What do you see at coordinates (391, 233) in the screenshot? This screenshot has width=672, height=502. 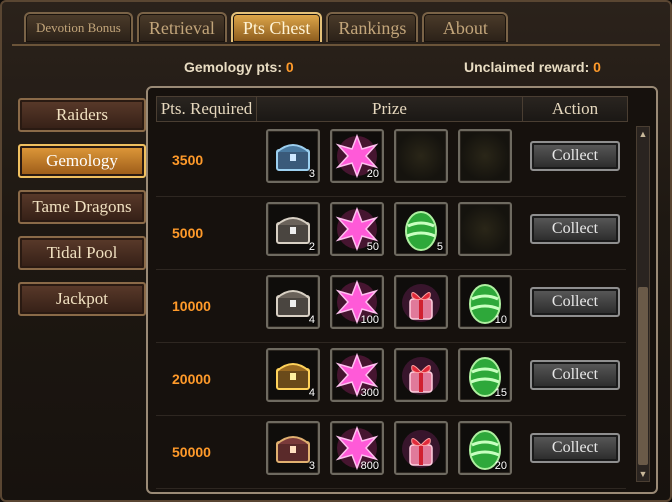 I see `table-row: 5000 2 50 5 Collect` at bounding box center [391, 233].